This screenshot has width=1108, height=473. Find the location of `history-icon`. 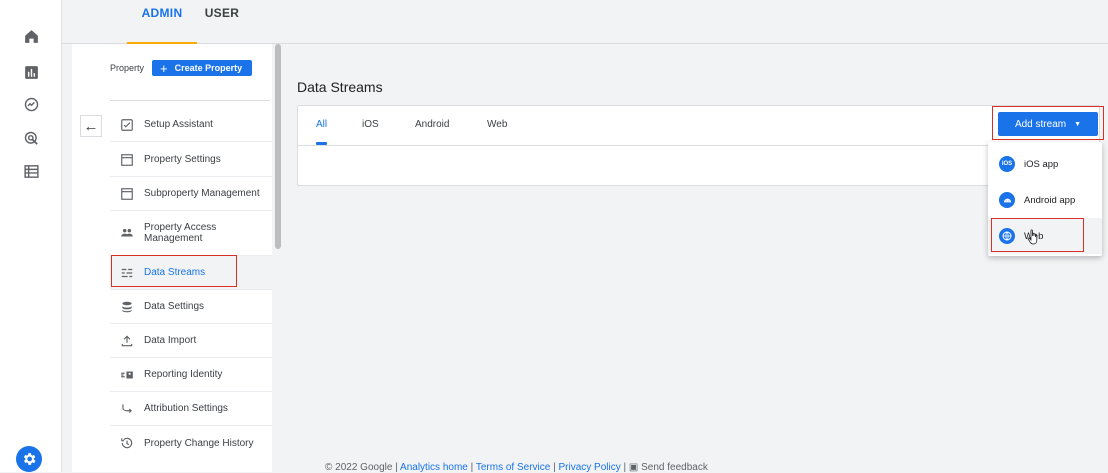

history-icon is located at coordinates (127, 443).